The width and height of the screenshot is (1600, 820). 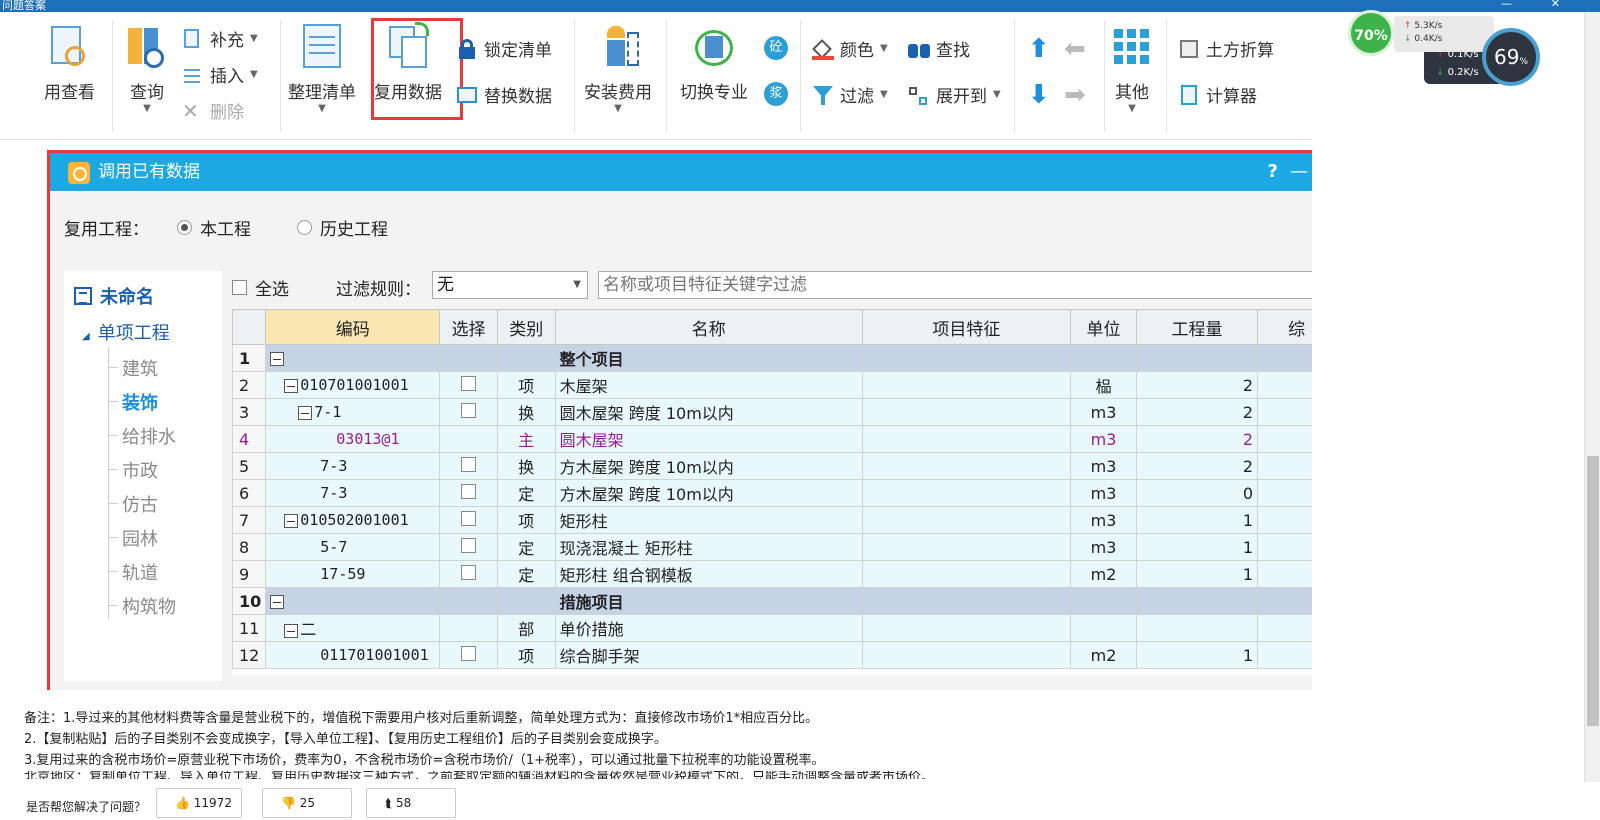 What do you see at coordinates (354, 227) in the screenshot?
I see `radio-history-label: 历史工程` at bounding box center [354, 227].